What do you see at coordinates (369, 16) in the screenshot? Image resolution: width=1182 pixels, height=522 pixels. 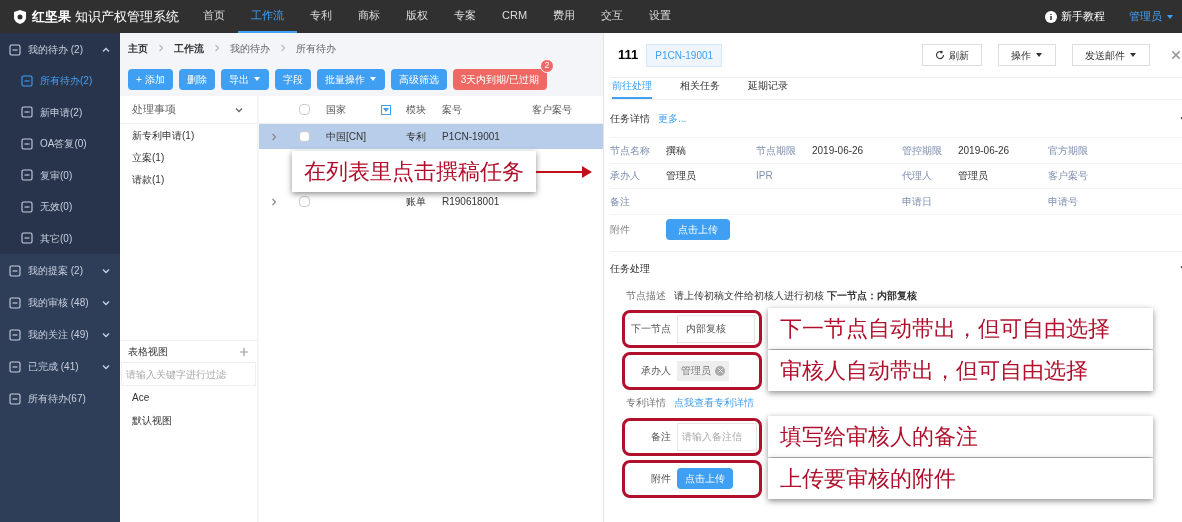 I see `nav-tab: 商标` at bounding box center [369, 16].